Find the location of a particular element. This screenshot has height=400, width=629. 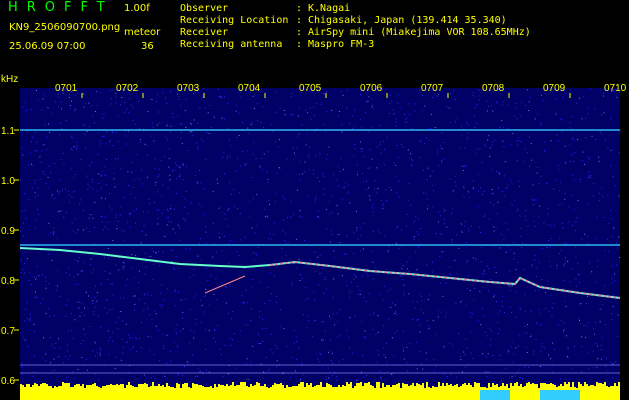

receiver-value: AirSpy mini (Miakejima VOR 108.65MHz) is located at coordinates (419, 32).